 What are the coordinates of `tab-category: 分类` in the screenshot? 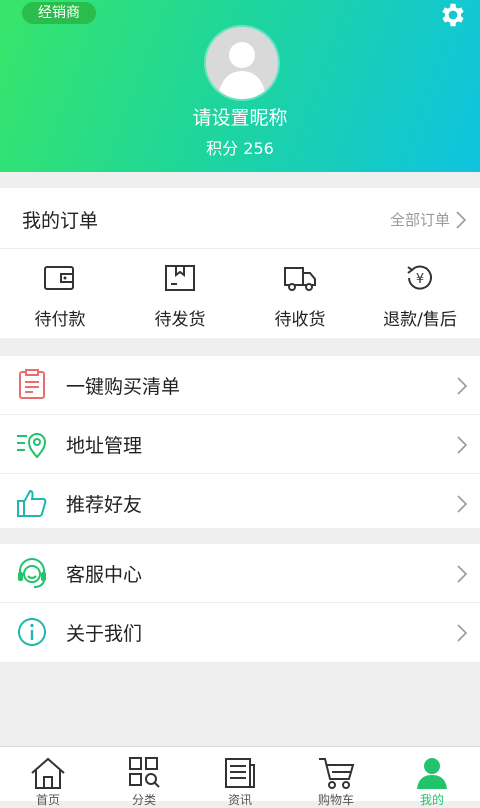 It's located at (144, 777).